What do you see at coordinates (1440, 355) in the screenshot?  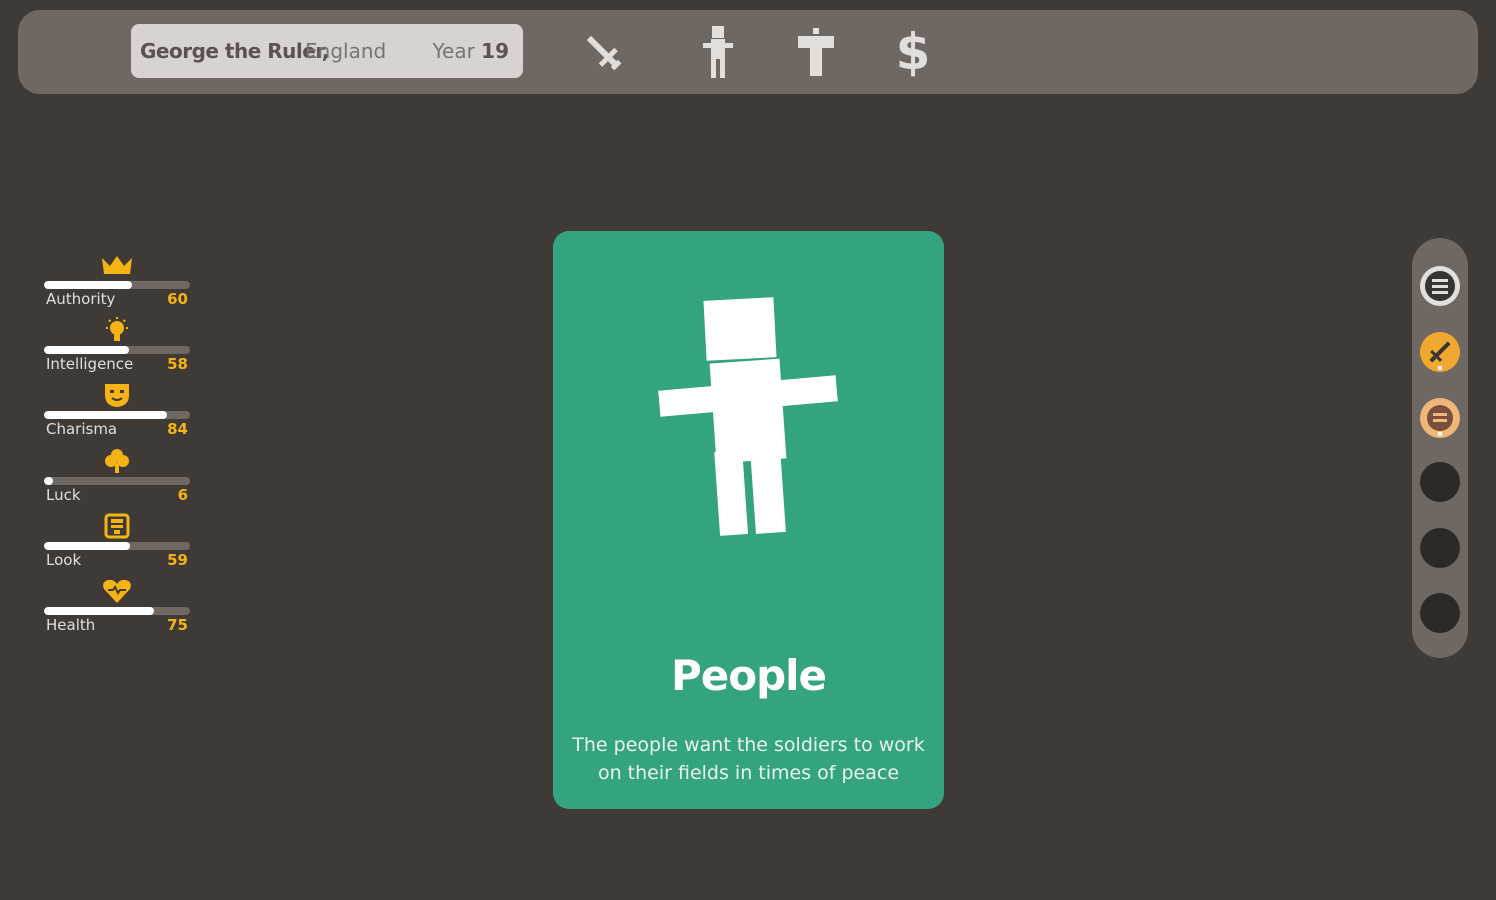 I see `sword-badge-icon` at bounding box center [1440, 355].